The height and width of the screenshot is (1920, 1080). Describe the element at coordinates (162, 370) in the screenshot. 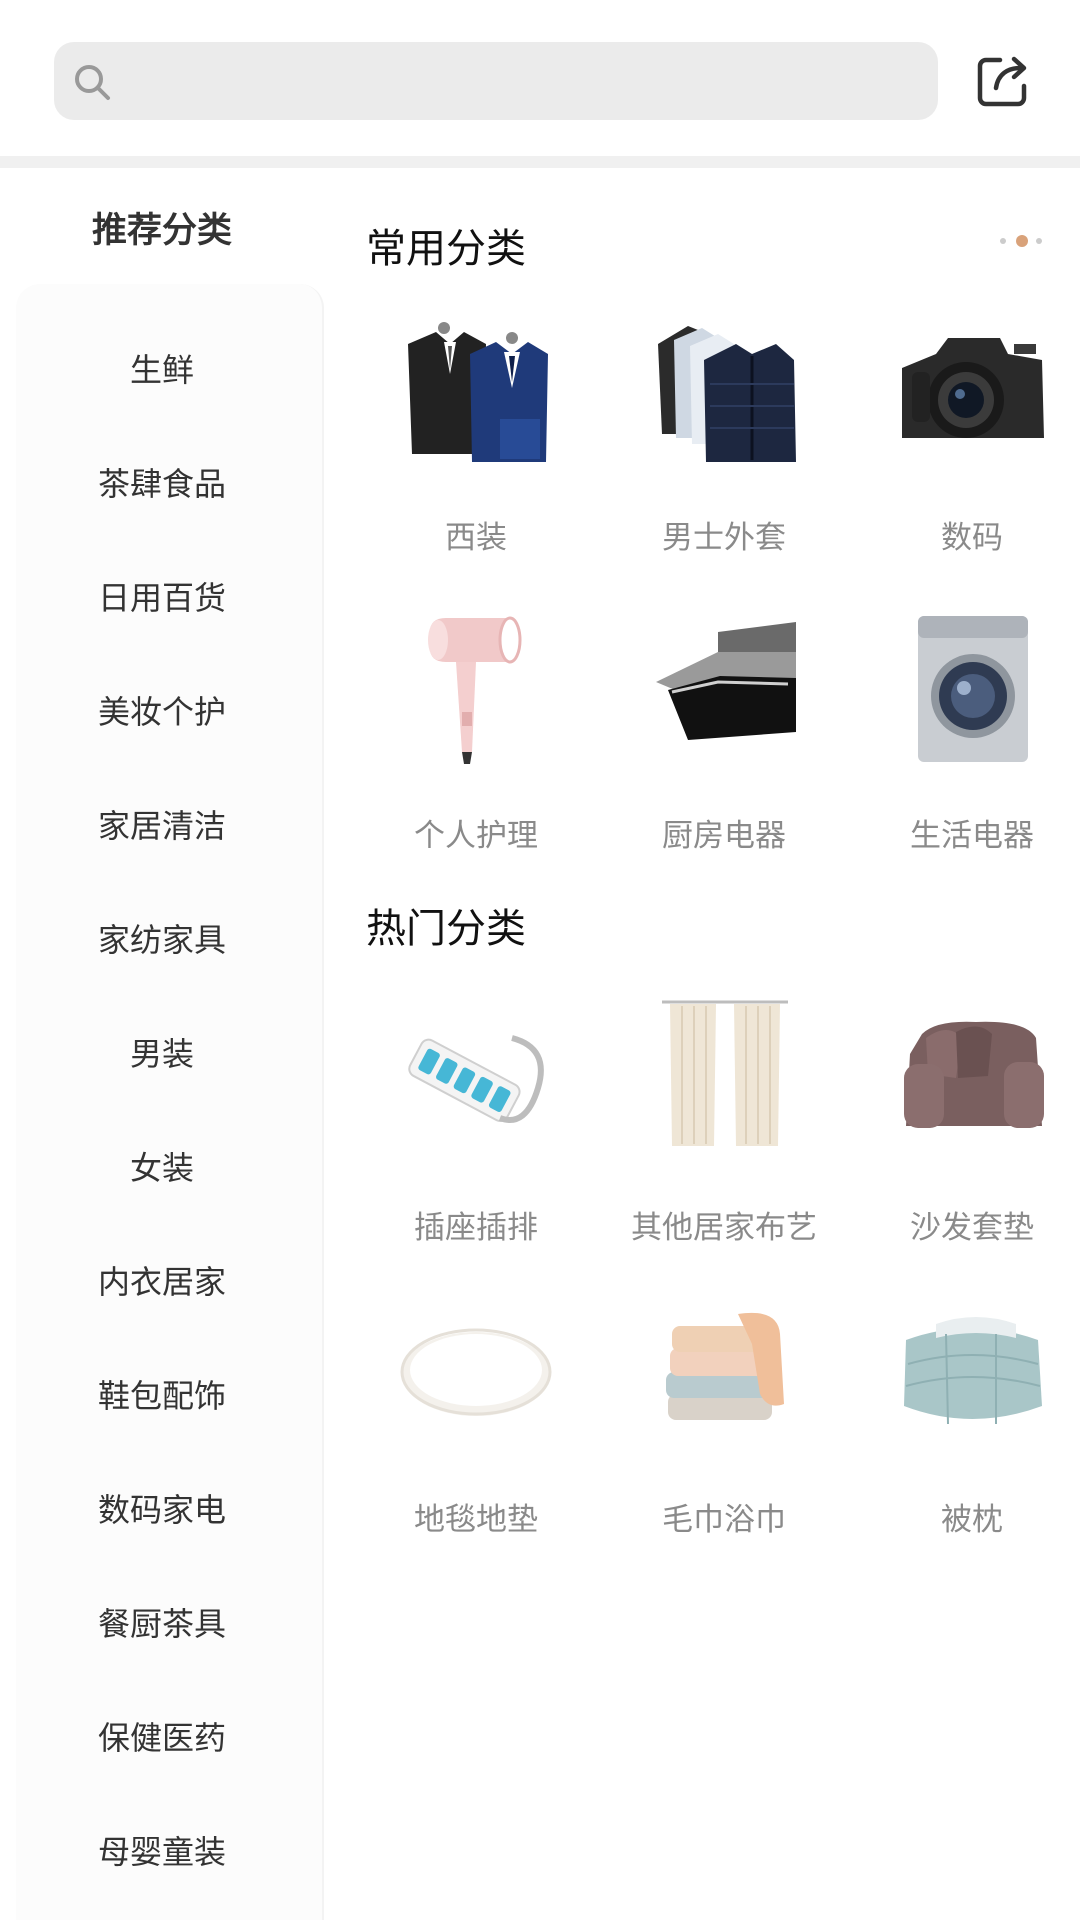

I see `sidebar-item-fresh: 生鲜` at that location.